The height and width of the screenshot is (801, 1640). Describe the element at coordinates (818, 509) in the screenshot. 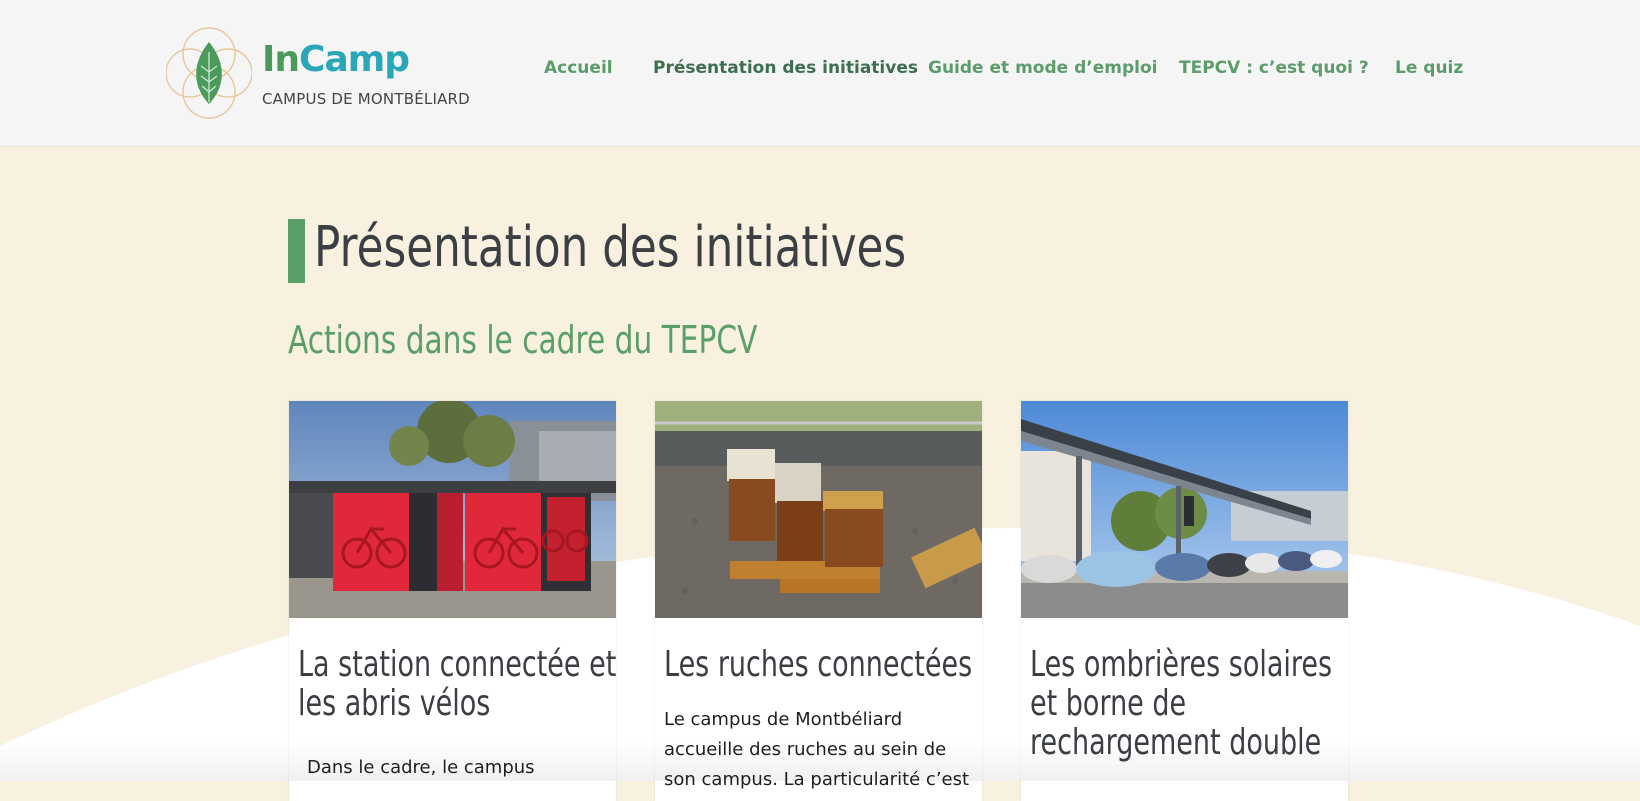

I see `beehives-photo` at that location.